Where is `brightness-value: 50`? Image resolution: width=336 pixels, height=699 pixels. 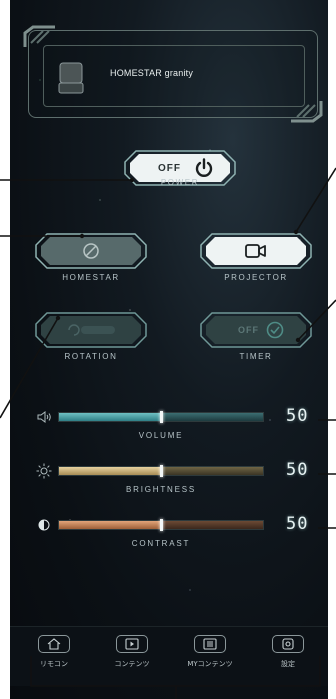
brightness-value: 50 is located at coordinates (297, 470).